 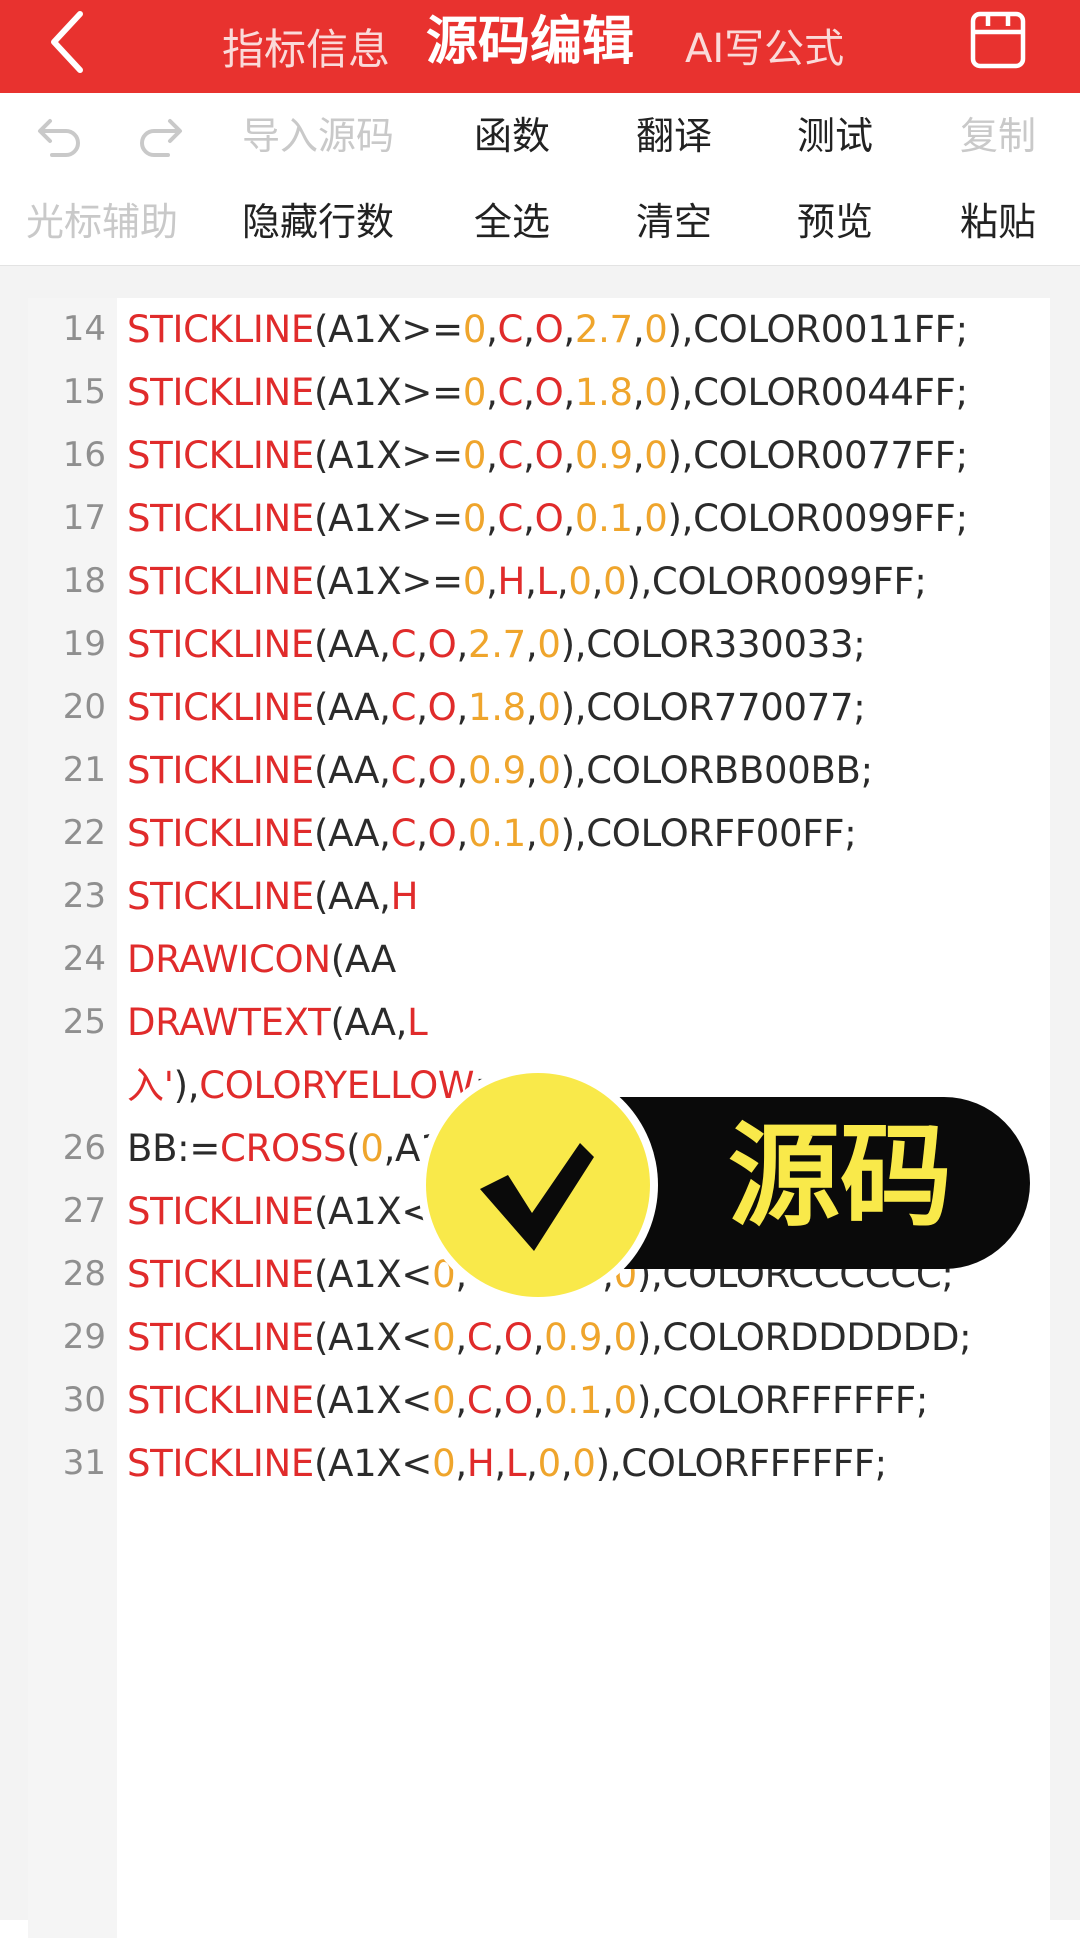 What do you see at coordinates (538, 1185) in the screenshot?
I see `badge-circle` at bounding box center [538, 1185].